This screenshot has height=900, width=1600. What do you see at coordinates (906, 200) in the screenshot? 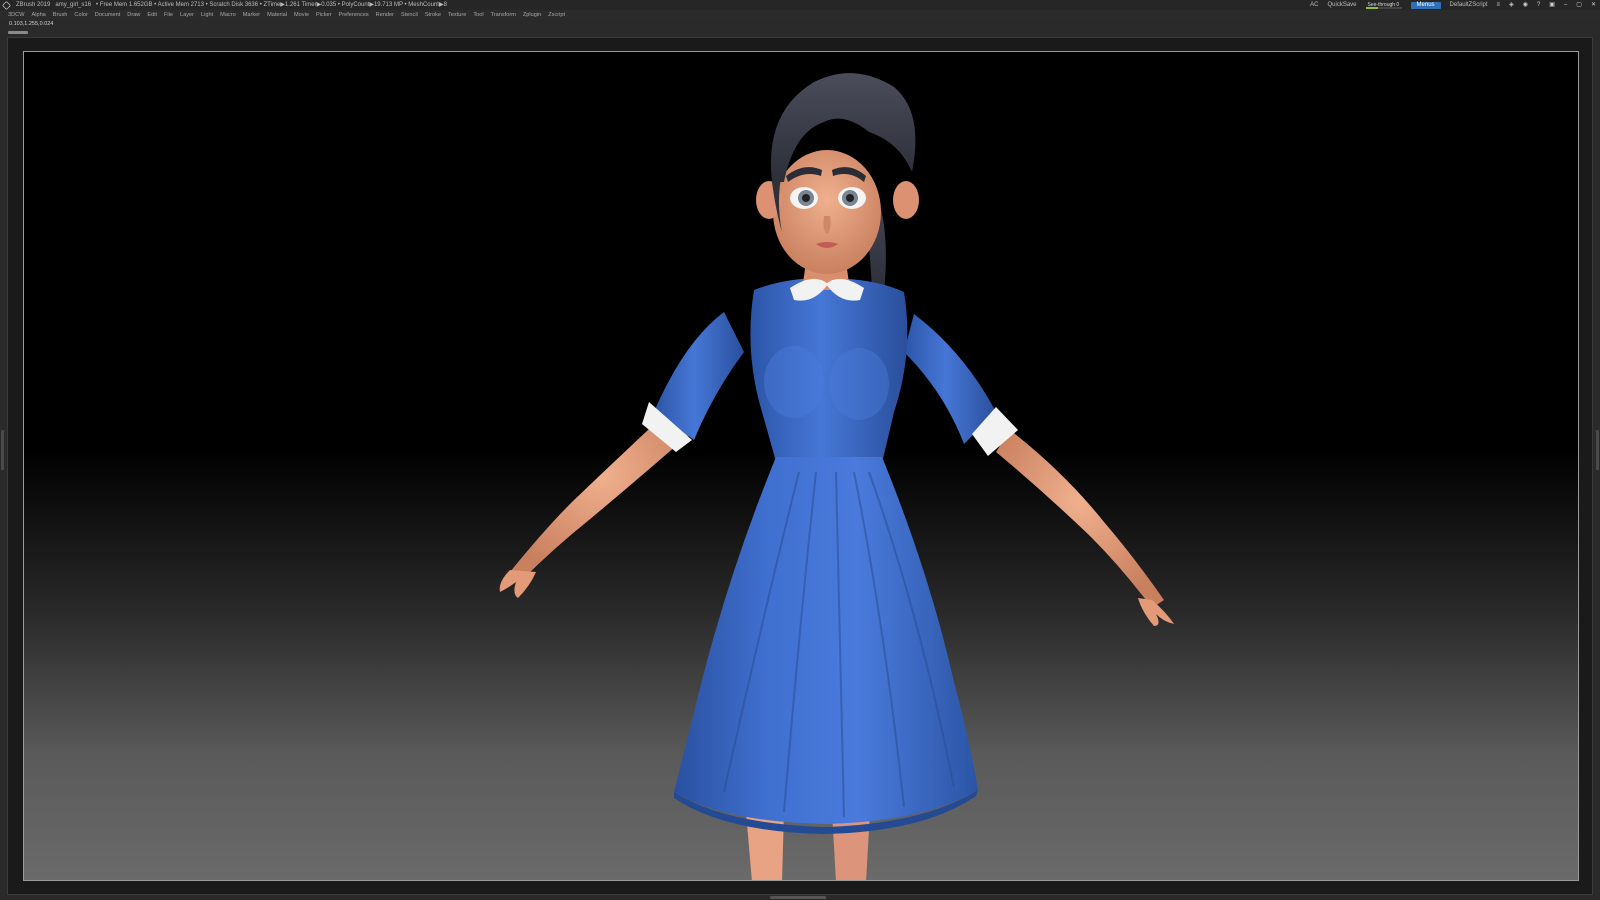
I see `right-ear` at bounding box center [906, 200].